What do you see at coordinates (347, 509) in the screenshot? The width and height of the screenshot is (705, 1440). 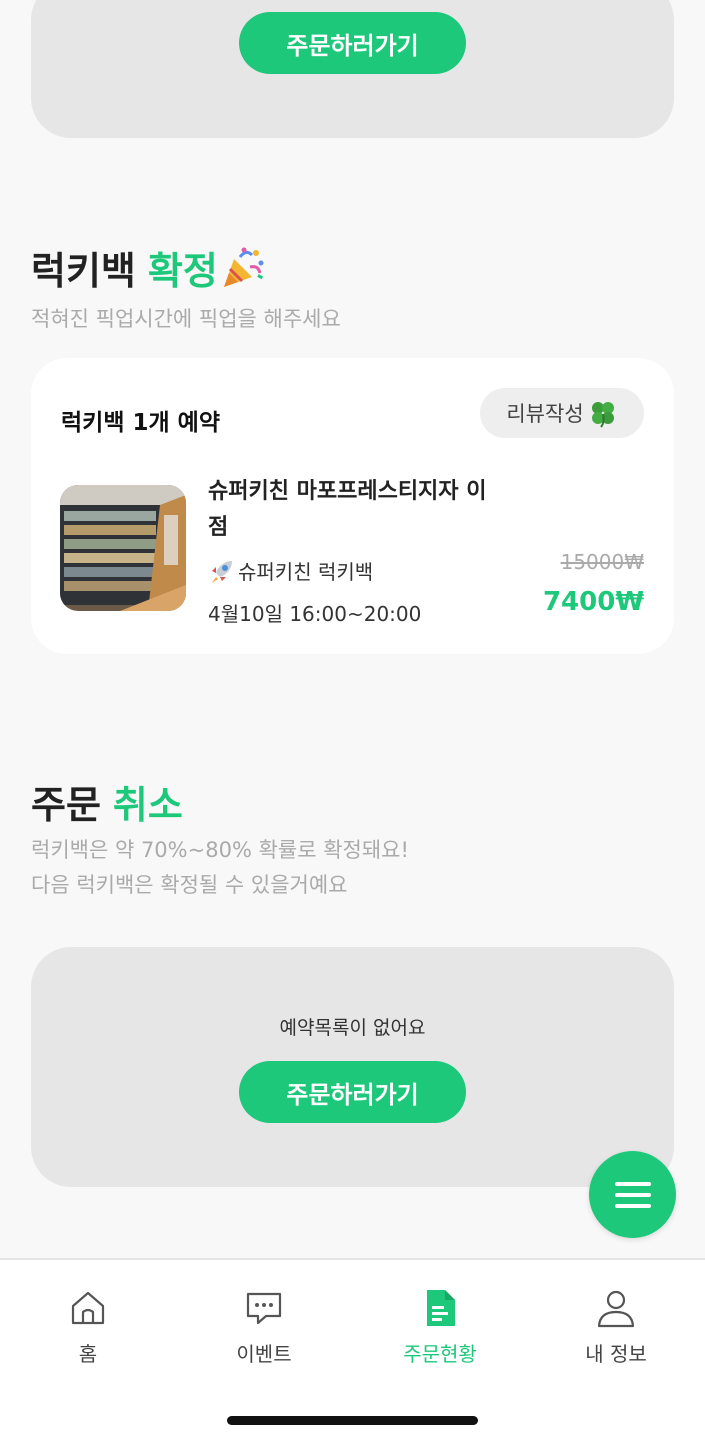 I see `store-name: 슈퍼키친 마포프레스티지자 이점` at bounding box center [347, 509].